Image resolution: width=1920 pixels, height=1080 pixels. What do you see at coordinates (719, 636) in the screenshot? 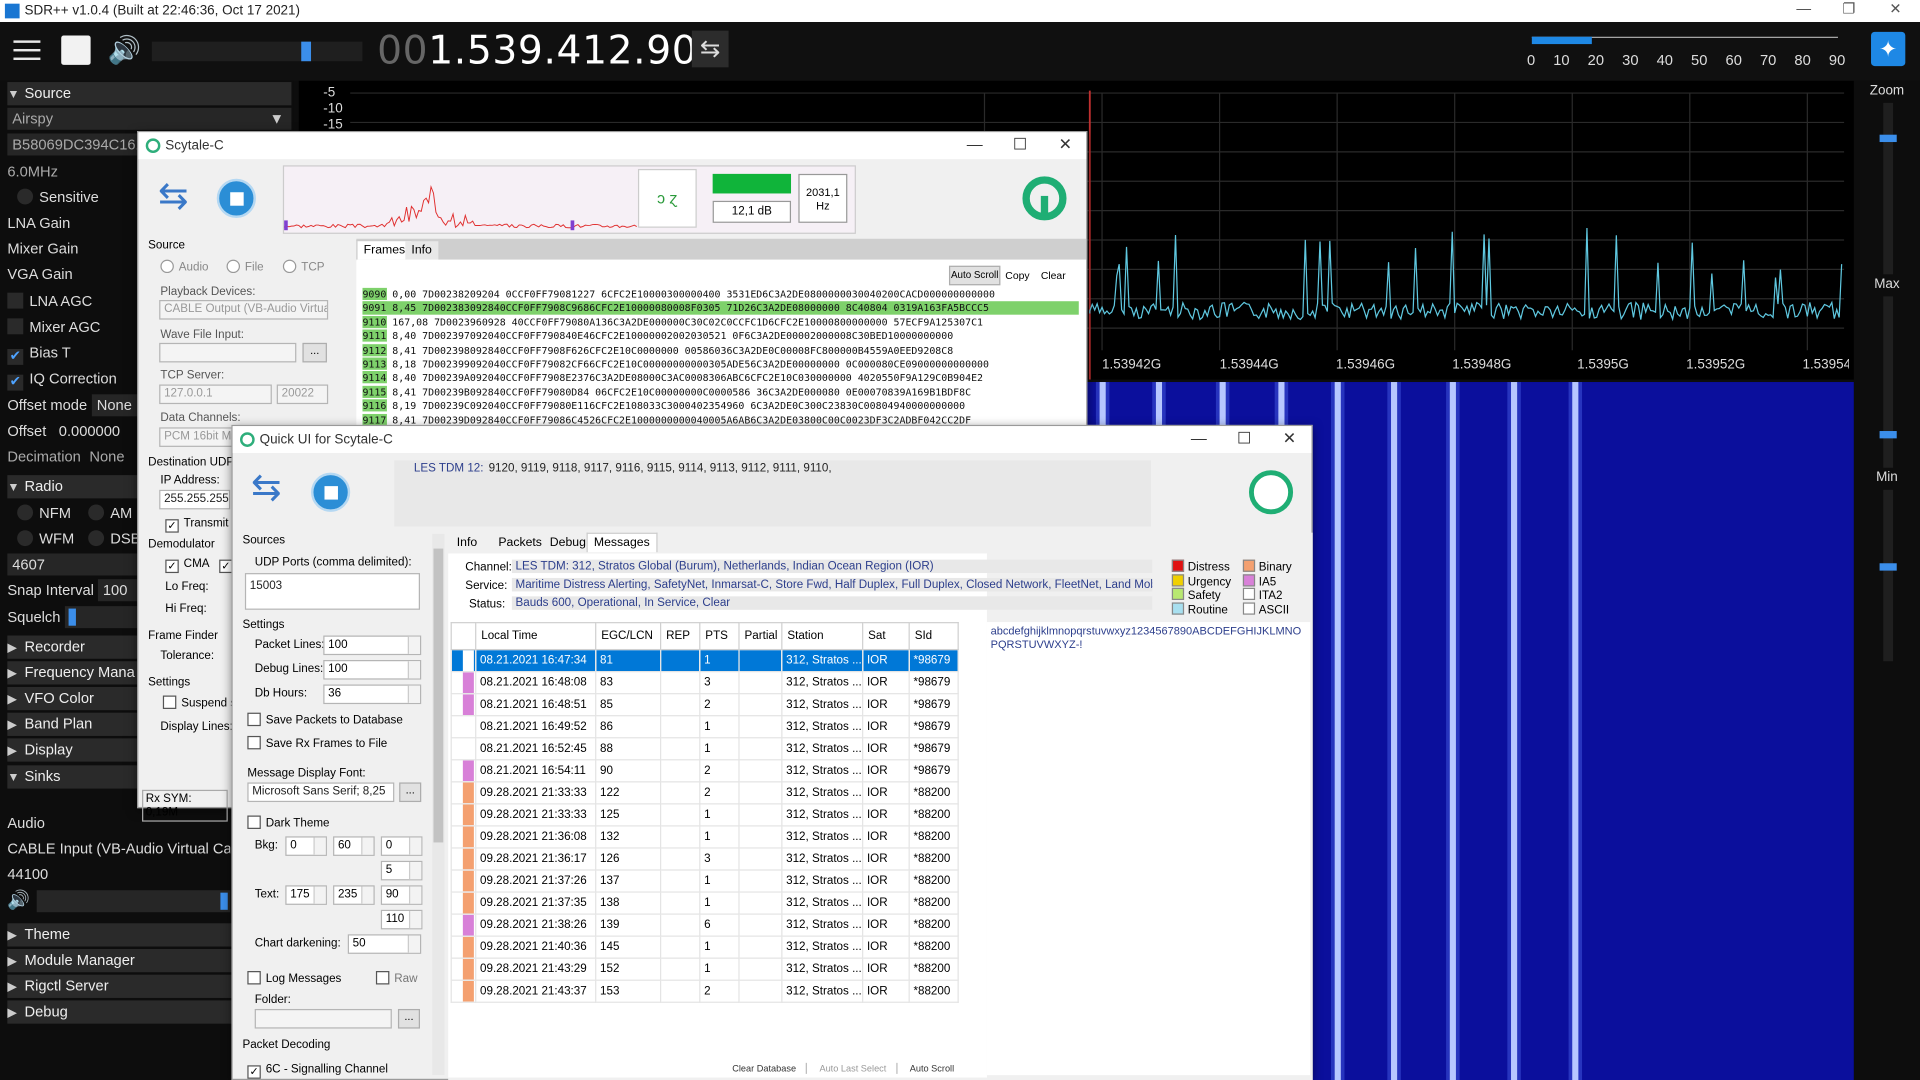
I see `column-header: PTS` at bounding box center [719, 636].